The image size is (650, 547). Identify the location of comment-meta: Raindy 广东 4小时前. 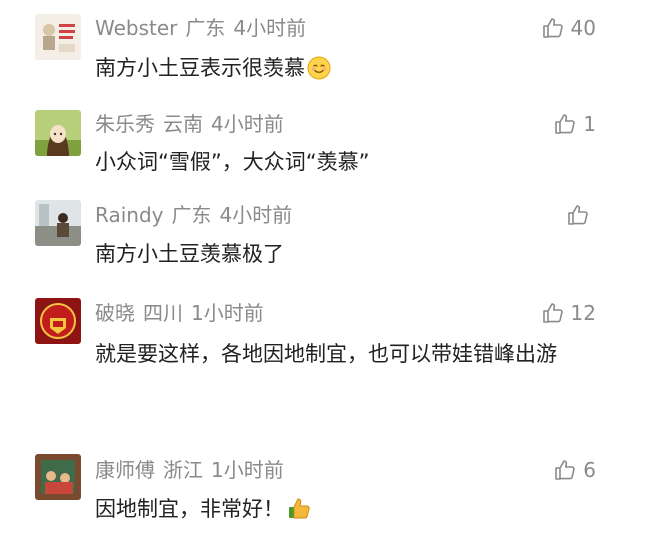
(197, 215).